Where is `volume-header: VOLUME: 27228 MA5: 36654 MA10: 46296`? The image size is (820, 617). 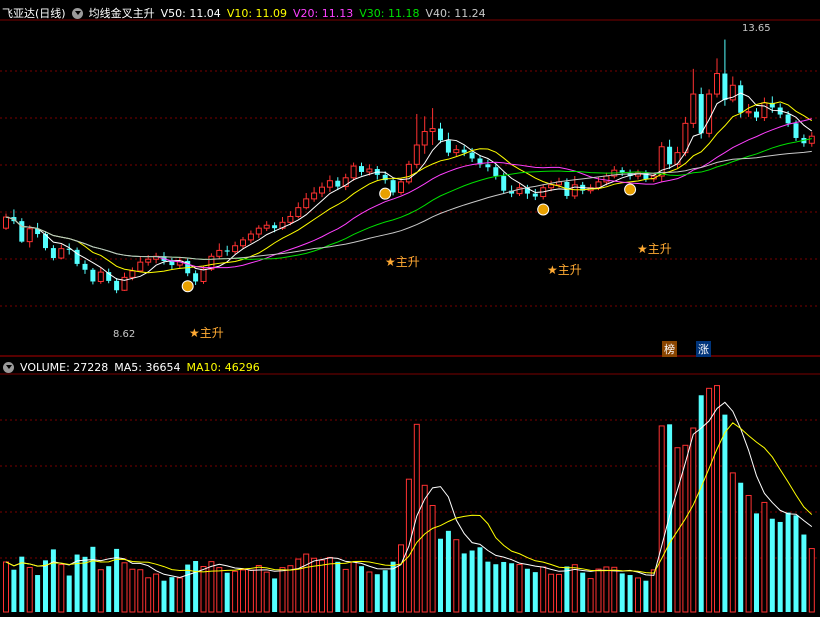
volume-header: VOLUME: 27228 MA5: 36654 MA10: 46296 is located at coordinates (133, 367).